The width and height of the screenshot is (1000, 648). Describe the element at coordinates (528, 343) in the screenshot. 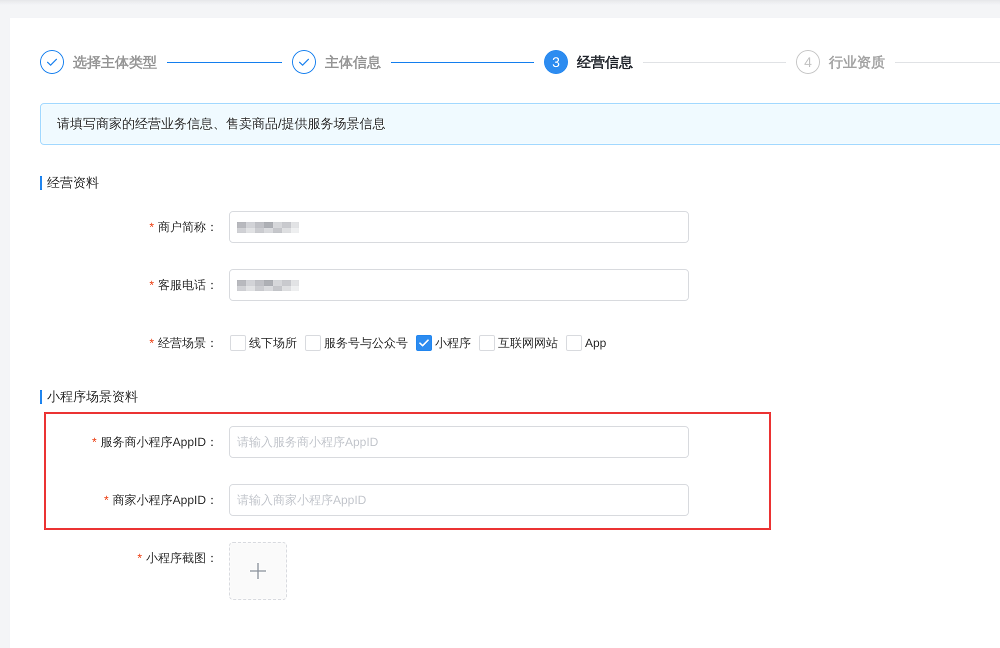

I see `checkbox-label: 互联网网站` at that location.